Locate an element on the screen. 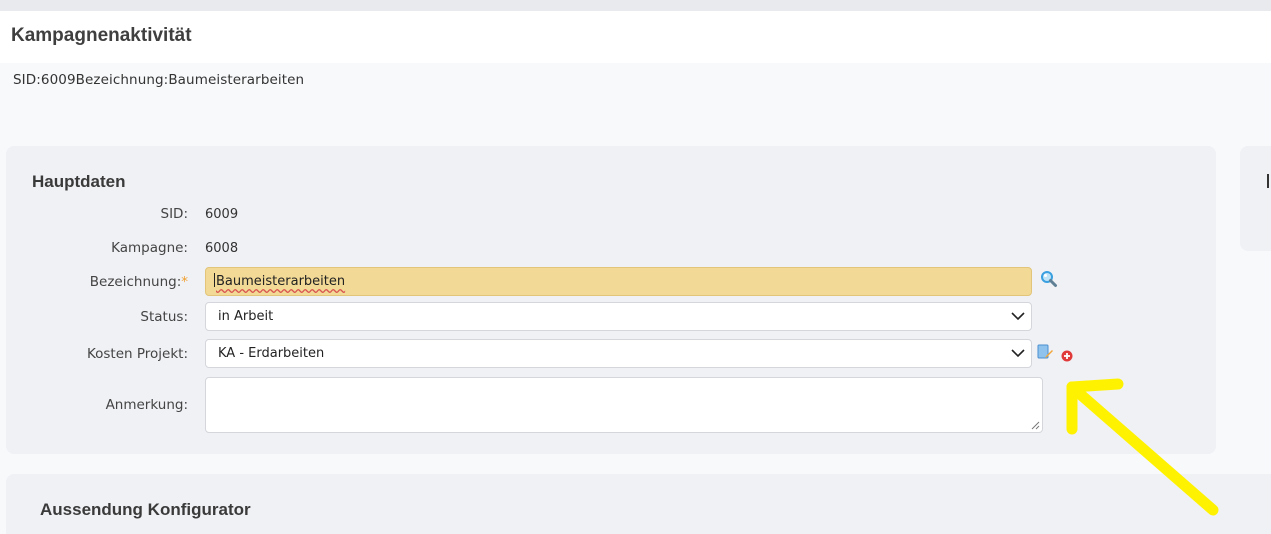  page-header: Kampagnenaktivität is located at coordinates (635, 37).